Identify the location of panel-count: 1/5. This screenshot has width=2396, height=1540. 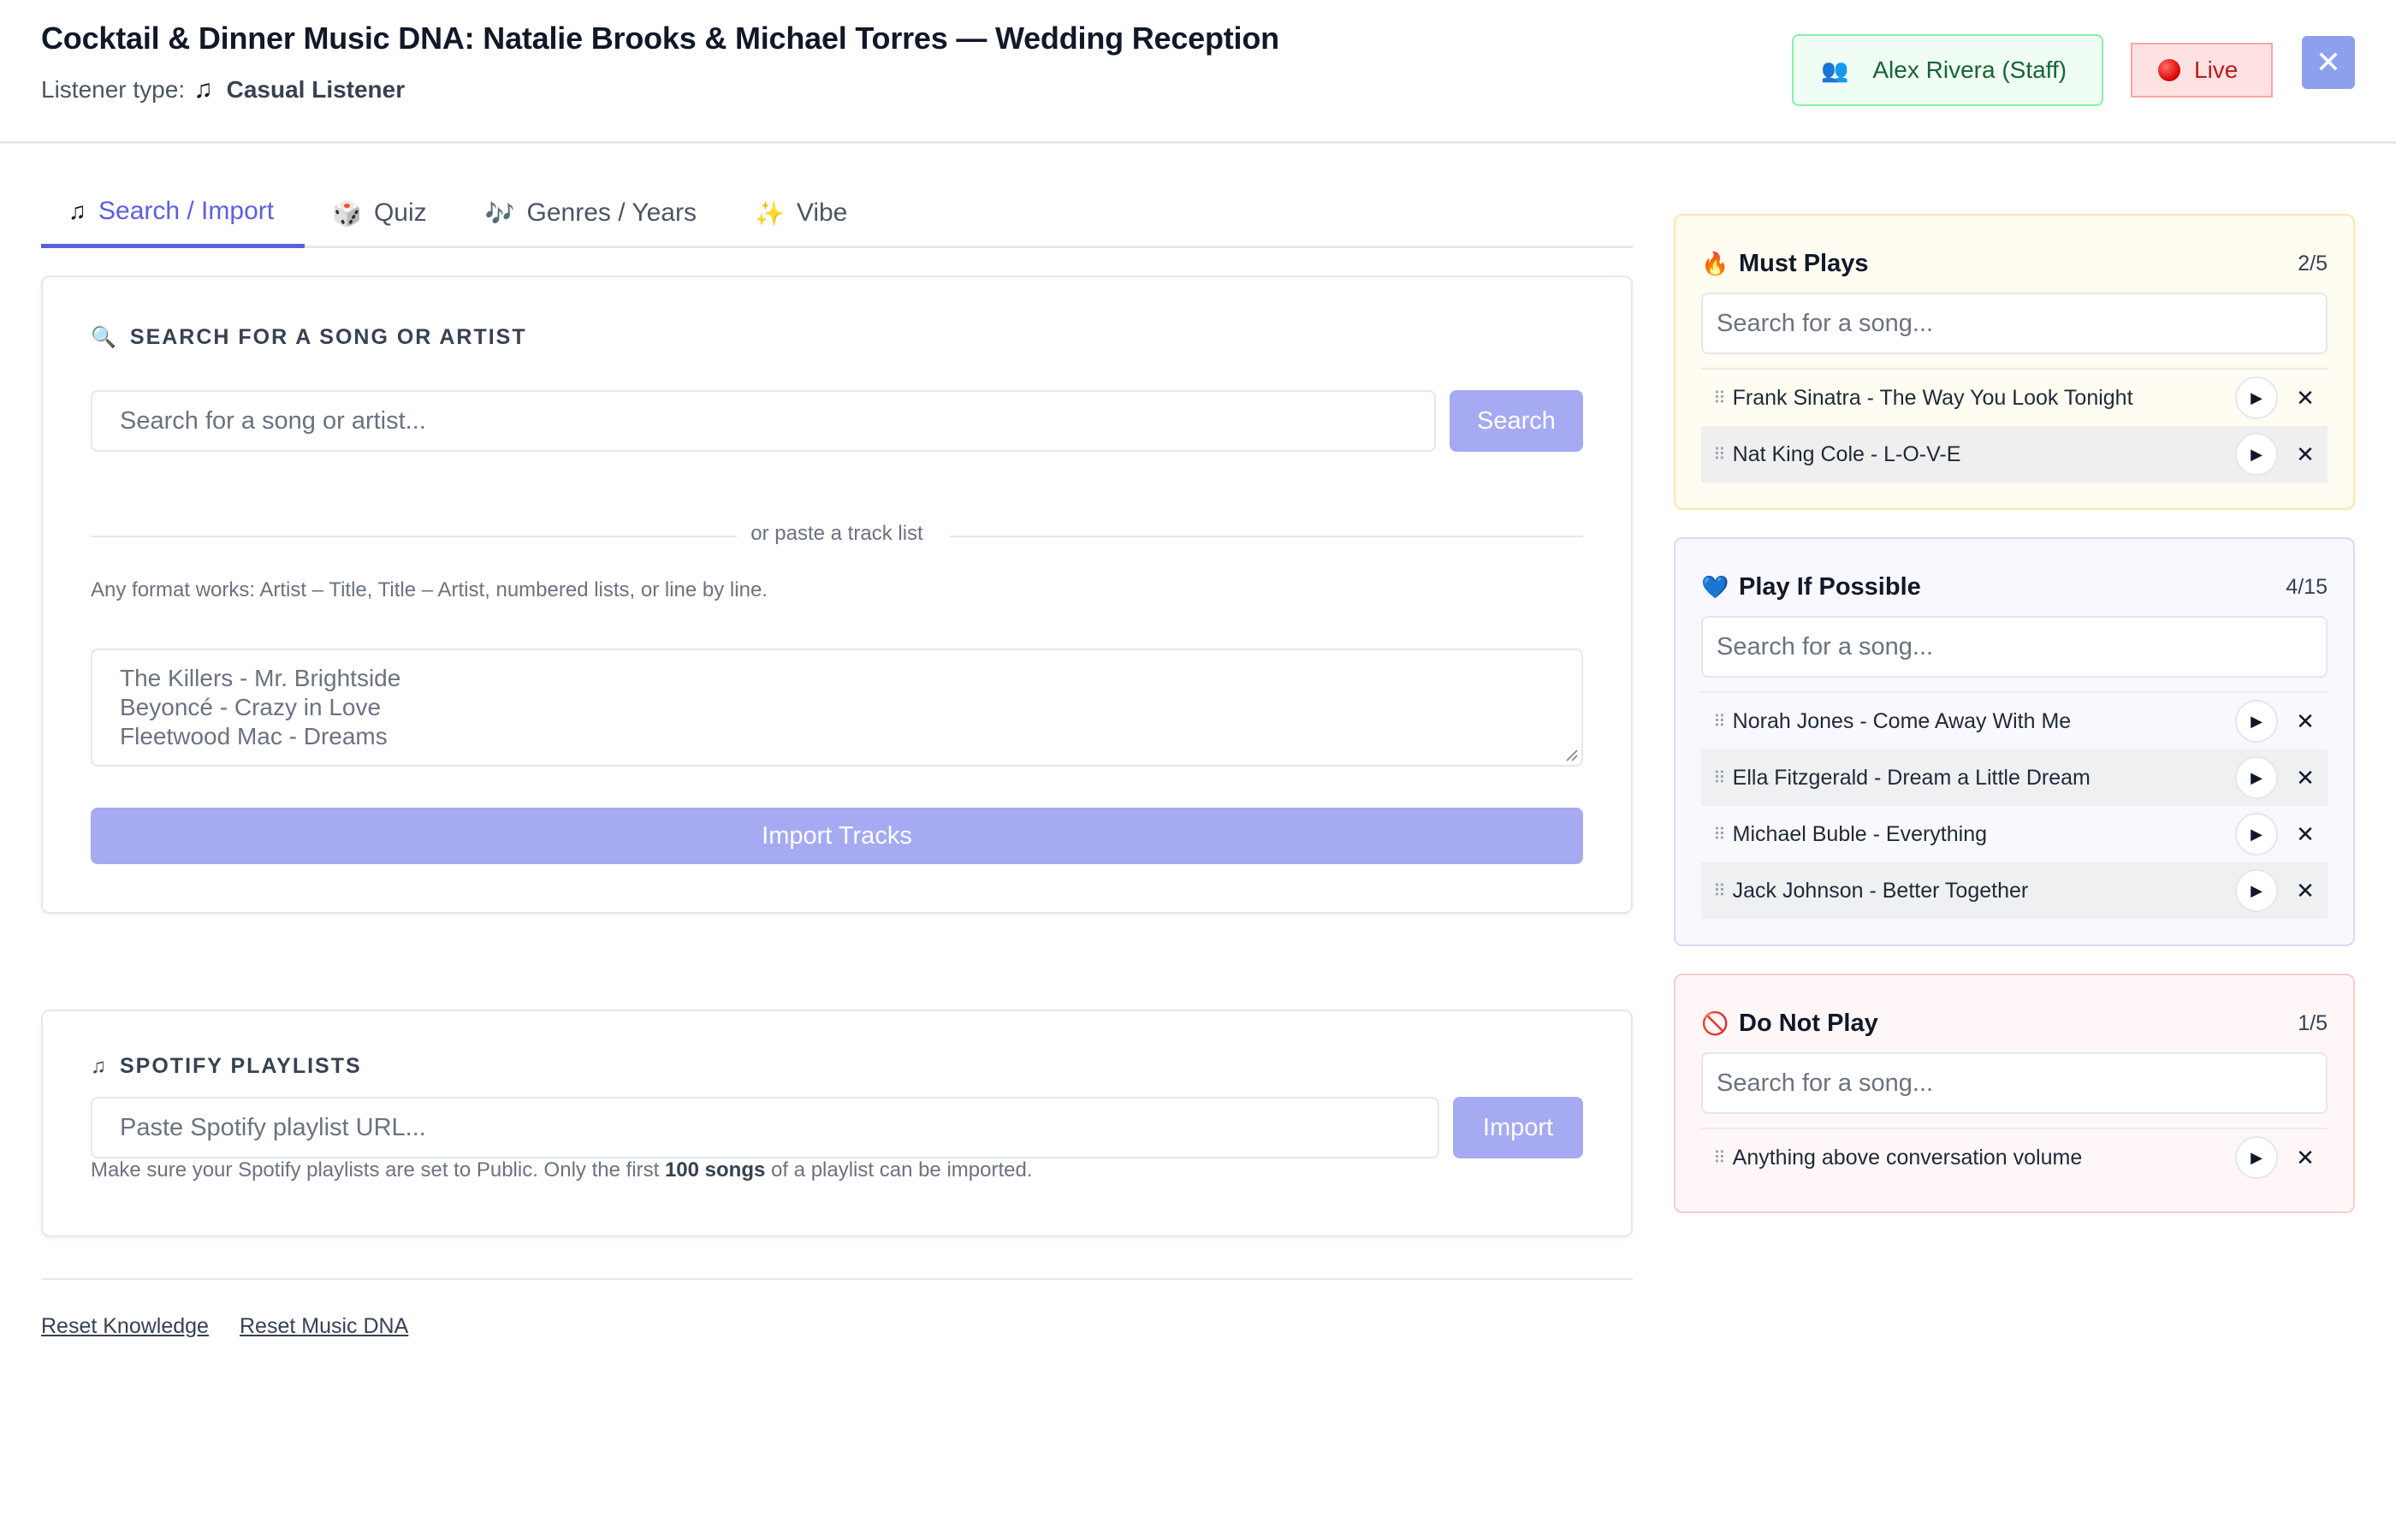
(2313, 1022).